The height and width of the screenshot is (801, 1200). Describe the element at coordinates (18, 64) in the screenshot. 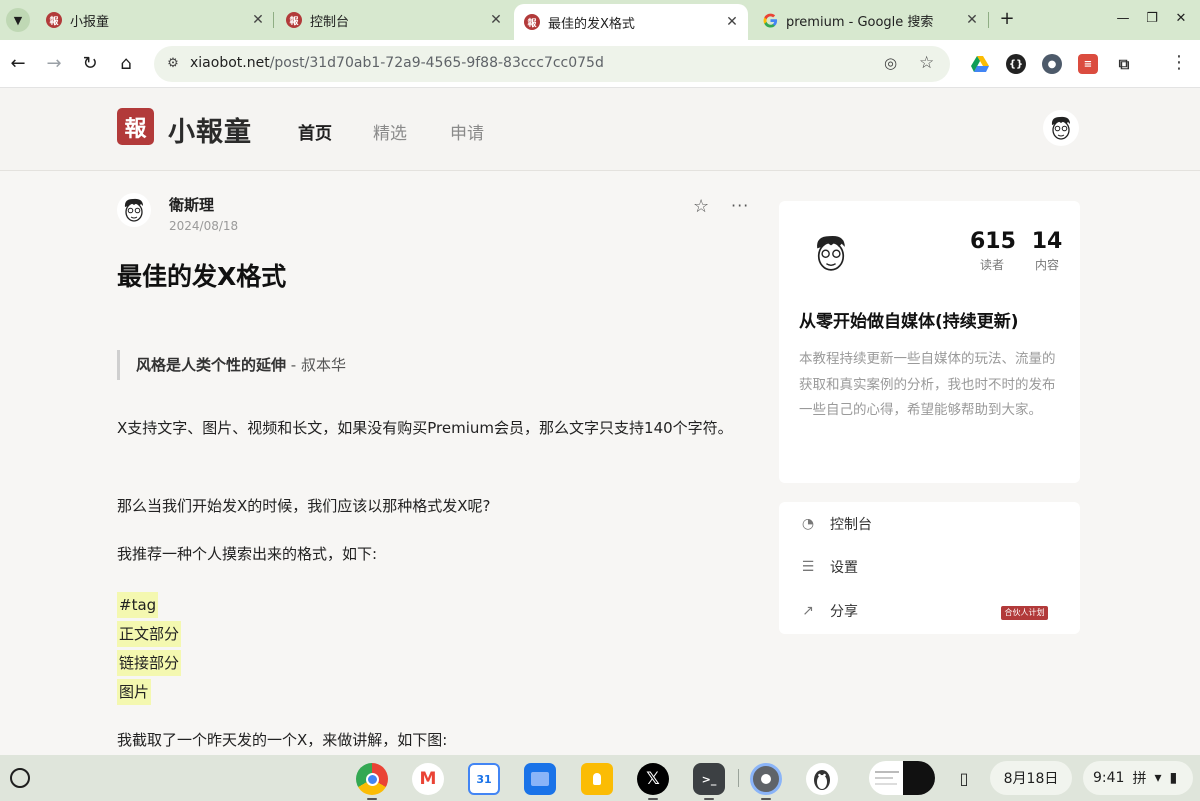

I see `arrow-left-icon: ←` at that location.